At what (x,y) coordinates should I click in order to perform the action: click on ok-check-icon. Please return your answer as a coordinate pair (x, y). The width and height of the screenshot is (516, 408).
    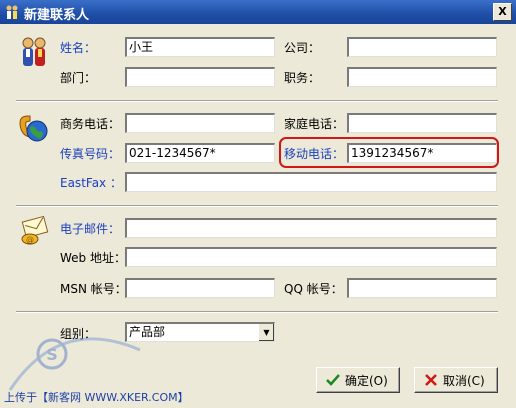
    Looking at the image, I should click on (333, 380).